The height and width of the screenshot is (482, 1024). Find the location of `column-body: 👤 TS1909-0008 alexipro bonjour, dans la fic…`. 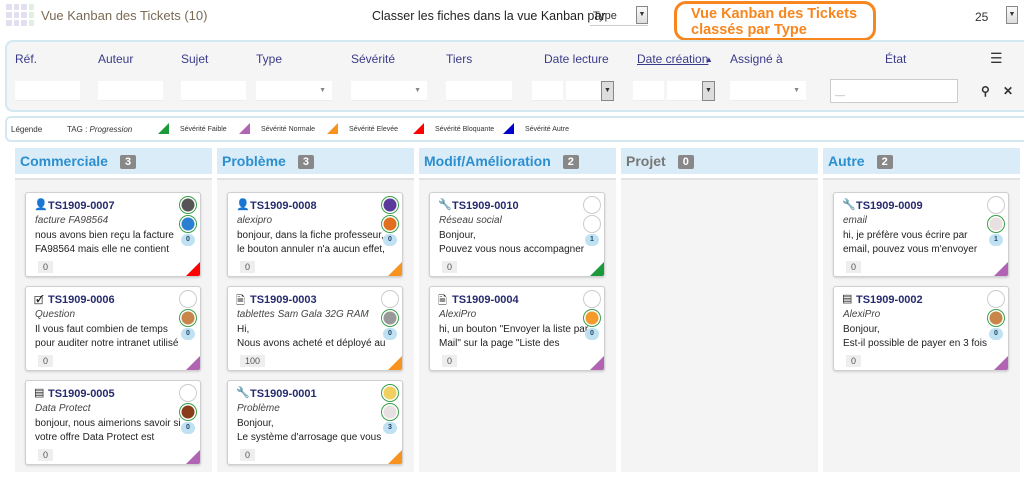

column-body: 👤 TS1909-0008 alexipro bonjour, dans la fic… is located at coordinates (315, 325).